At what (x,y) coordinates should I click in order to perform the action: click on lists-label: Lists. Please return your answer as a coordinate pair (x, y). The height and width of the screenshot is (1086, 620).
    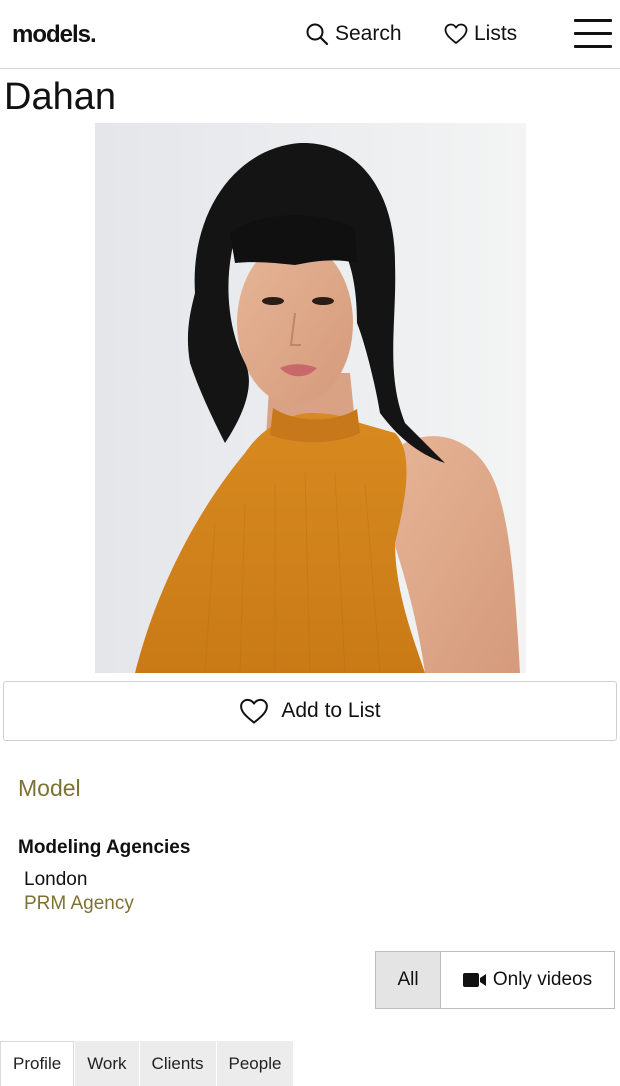
    Looking at the image, I should click on (496, 33).